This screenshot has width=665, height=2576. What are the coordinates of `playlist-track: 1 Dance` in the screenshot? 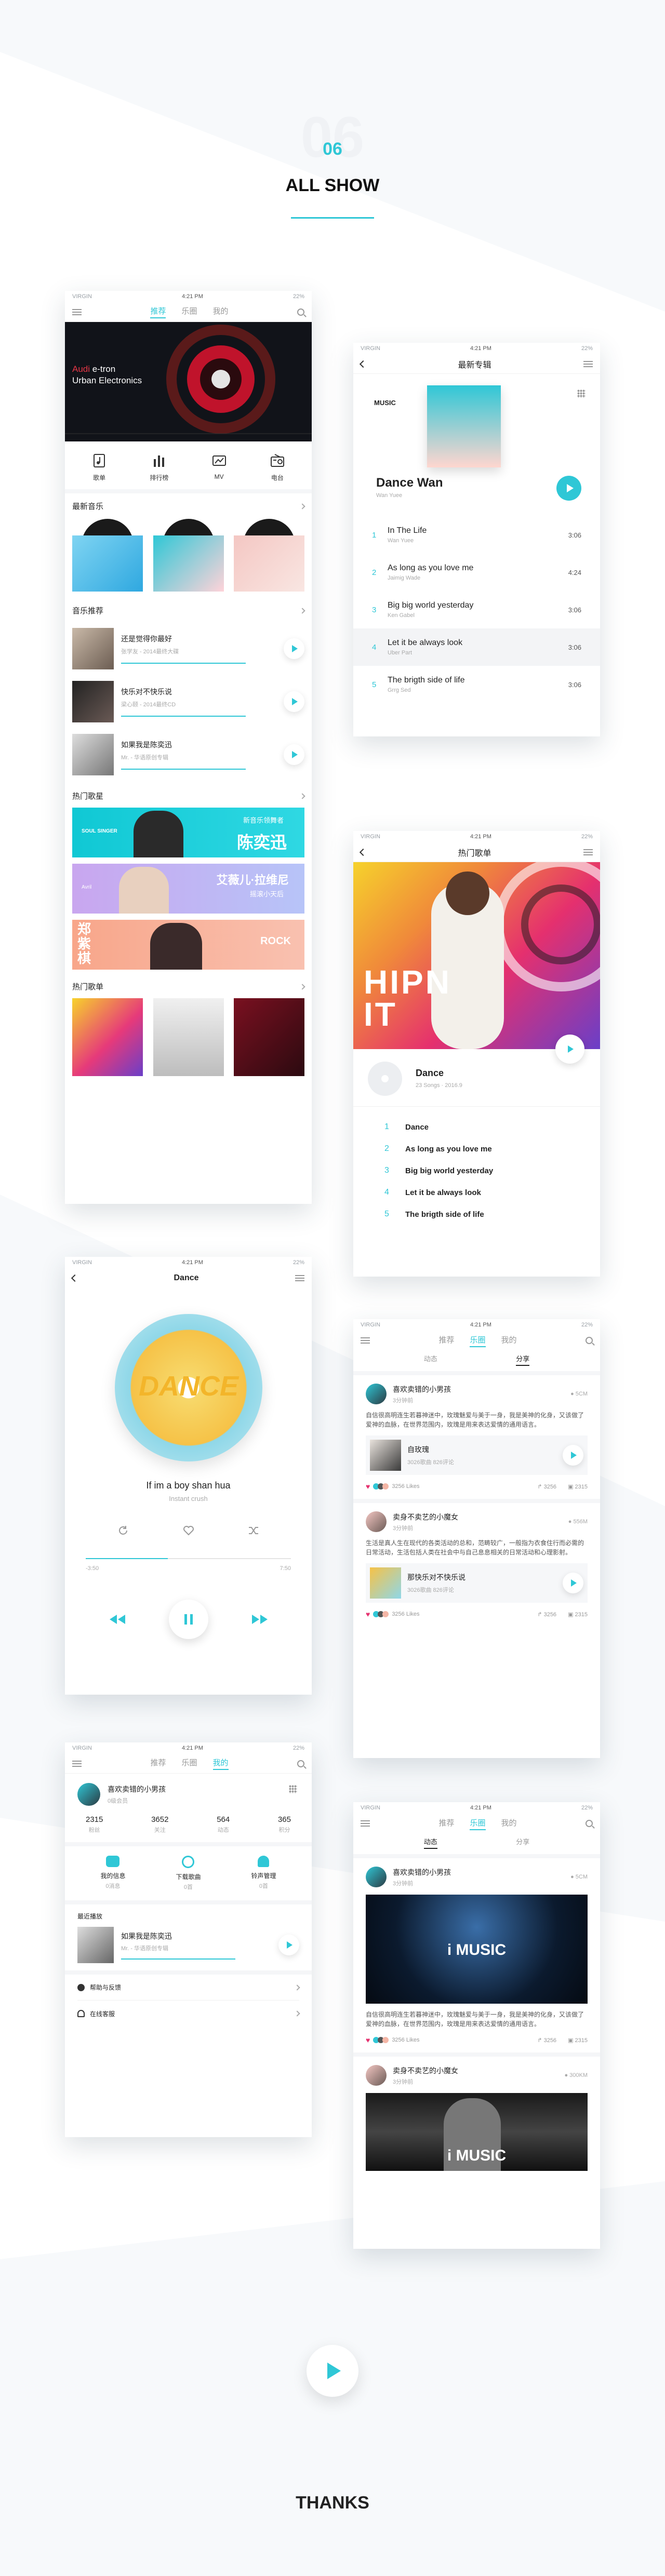 It's located at (476, 1127).